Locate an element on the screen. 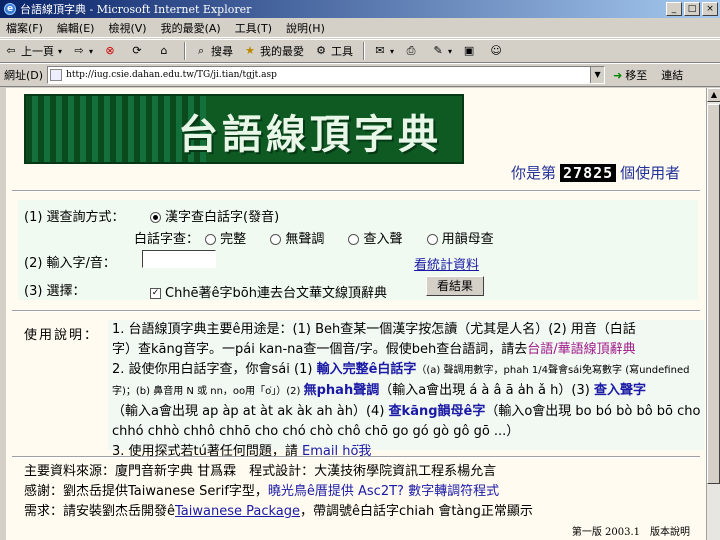 The image size is (720, 540). scroll-thumb is located at coordinates (713, 294).